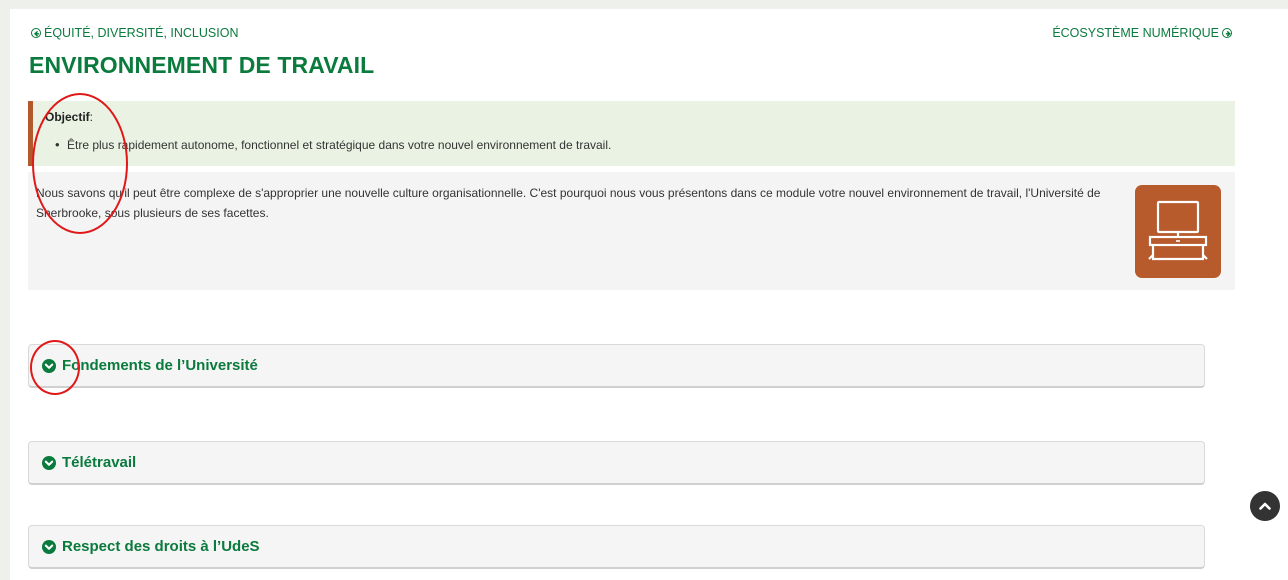 Image resolution: width=1288 pixels, height=580 pixels. I want to click on previous-module-link: ÉQUITÉ, DIVERSITÉ, INCLUSION, so click(134, 33).